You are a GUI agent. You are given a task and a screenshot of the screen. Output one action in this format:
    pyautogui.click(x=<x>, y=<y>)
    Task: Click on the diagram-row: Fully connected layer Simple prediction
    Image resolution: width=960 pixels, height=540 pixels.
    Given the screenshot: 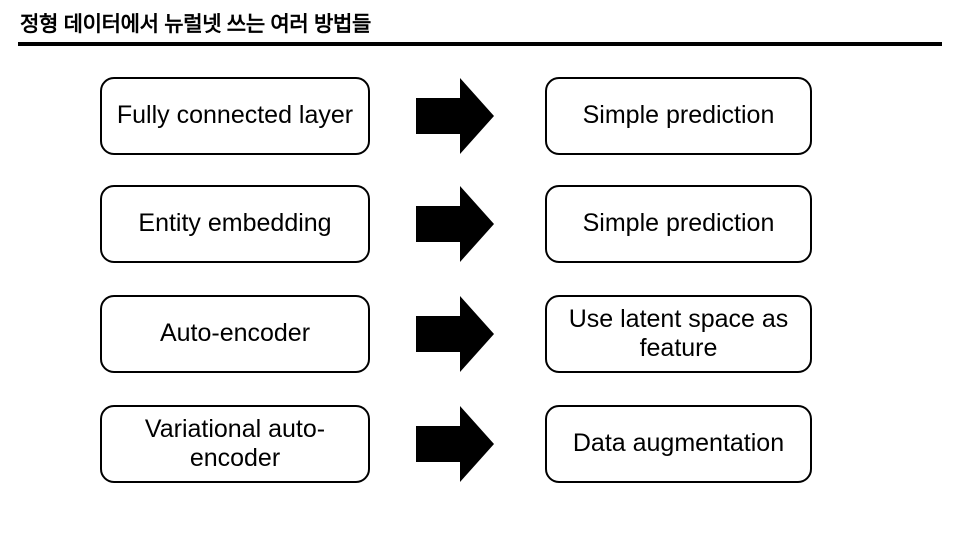 What is the action you would take?
    pyautogui.click(x=480, y=116)
    